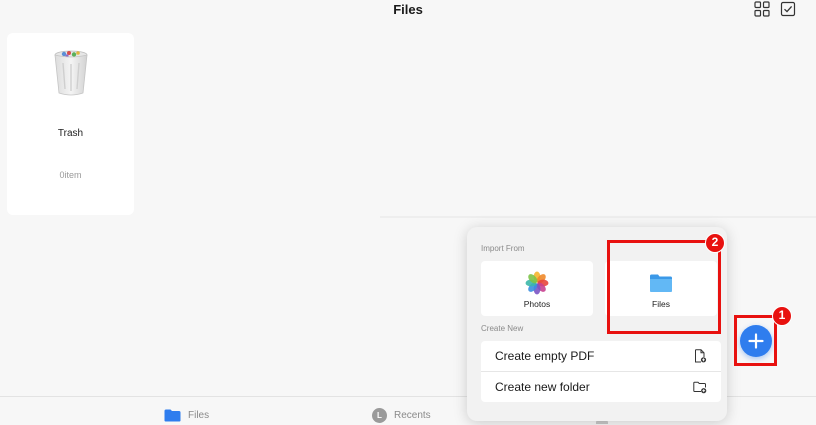 The image size is (816, 425). I want to click on tab-recents: L Recents, so click(401, 415).